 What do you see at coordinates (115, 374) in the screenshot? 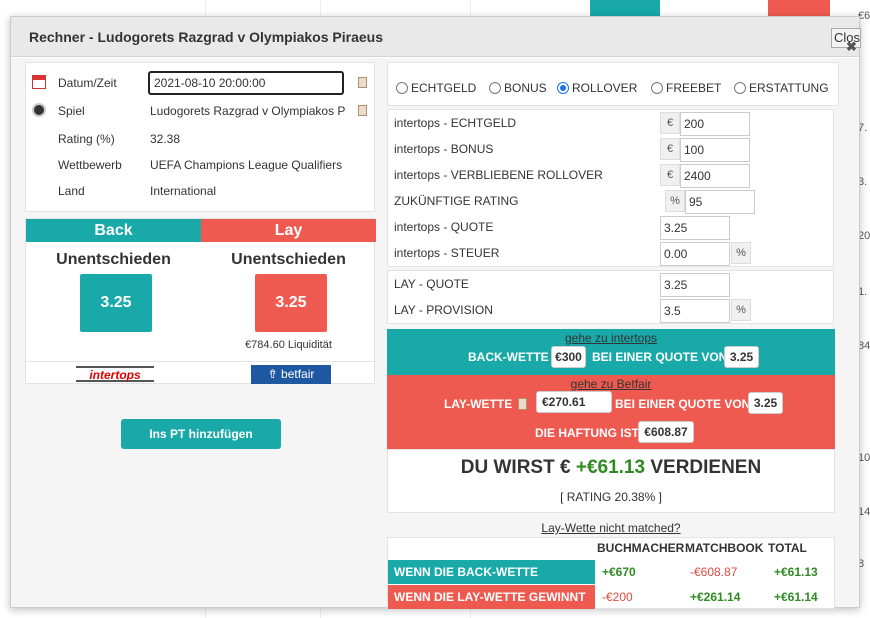
I see `intertops-logo: intertops` at bounding box center [115, 374].